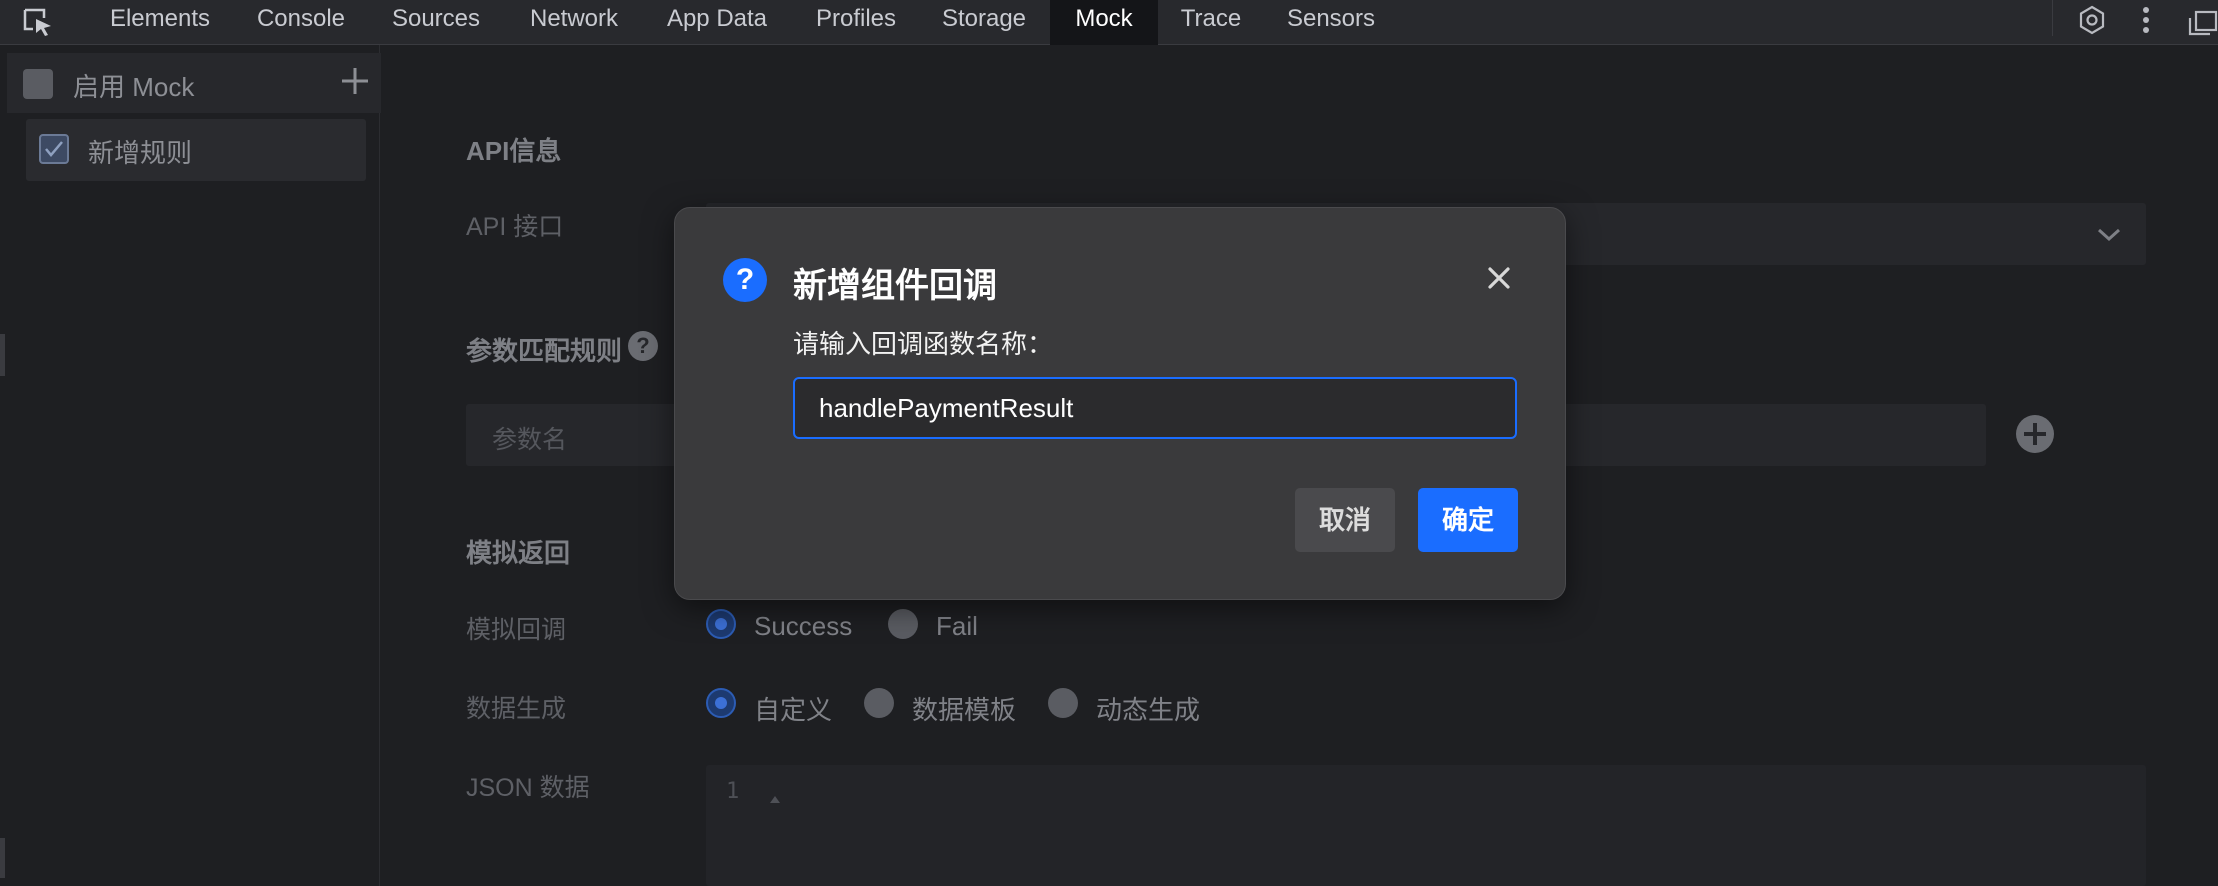 Image resolution: width=2218 pixels, height=886 pixels. I want to click on datagen-custom-label: 自定义, so click(793, 710).